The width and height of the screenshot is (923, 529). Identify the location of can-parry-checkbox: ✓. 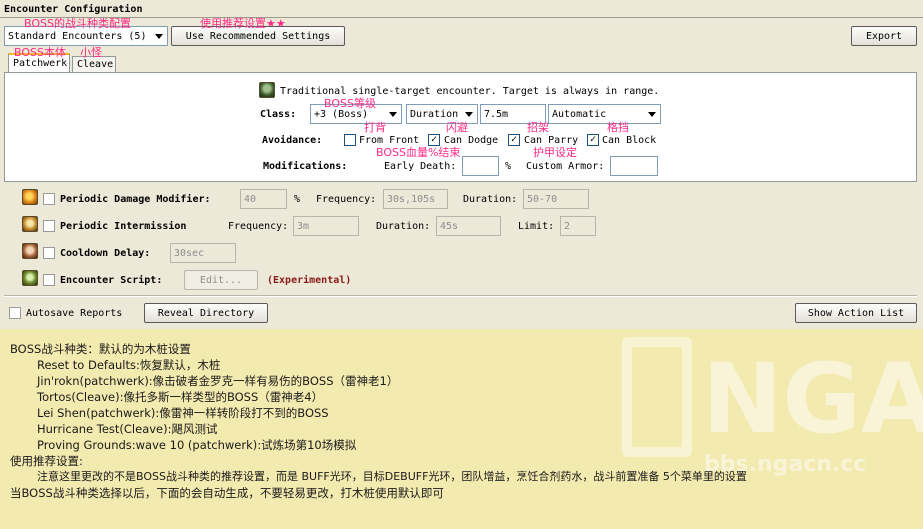
(514, 140).